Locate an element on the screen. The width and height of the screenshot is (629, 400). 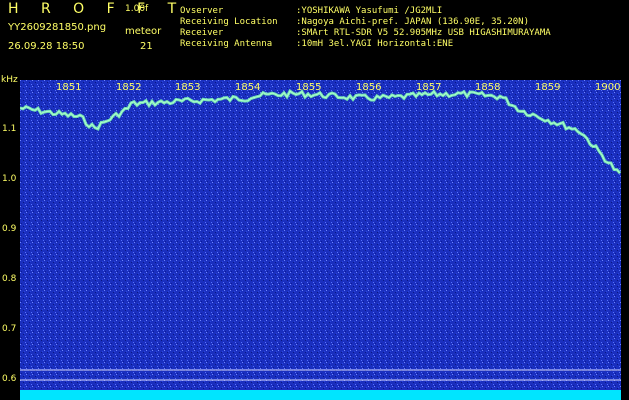
info-key: Ovserver is located at coordinates (202, 11).